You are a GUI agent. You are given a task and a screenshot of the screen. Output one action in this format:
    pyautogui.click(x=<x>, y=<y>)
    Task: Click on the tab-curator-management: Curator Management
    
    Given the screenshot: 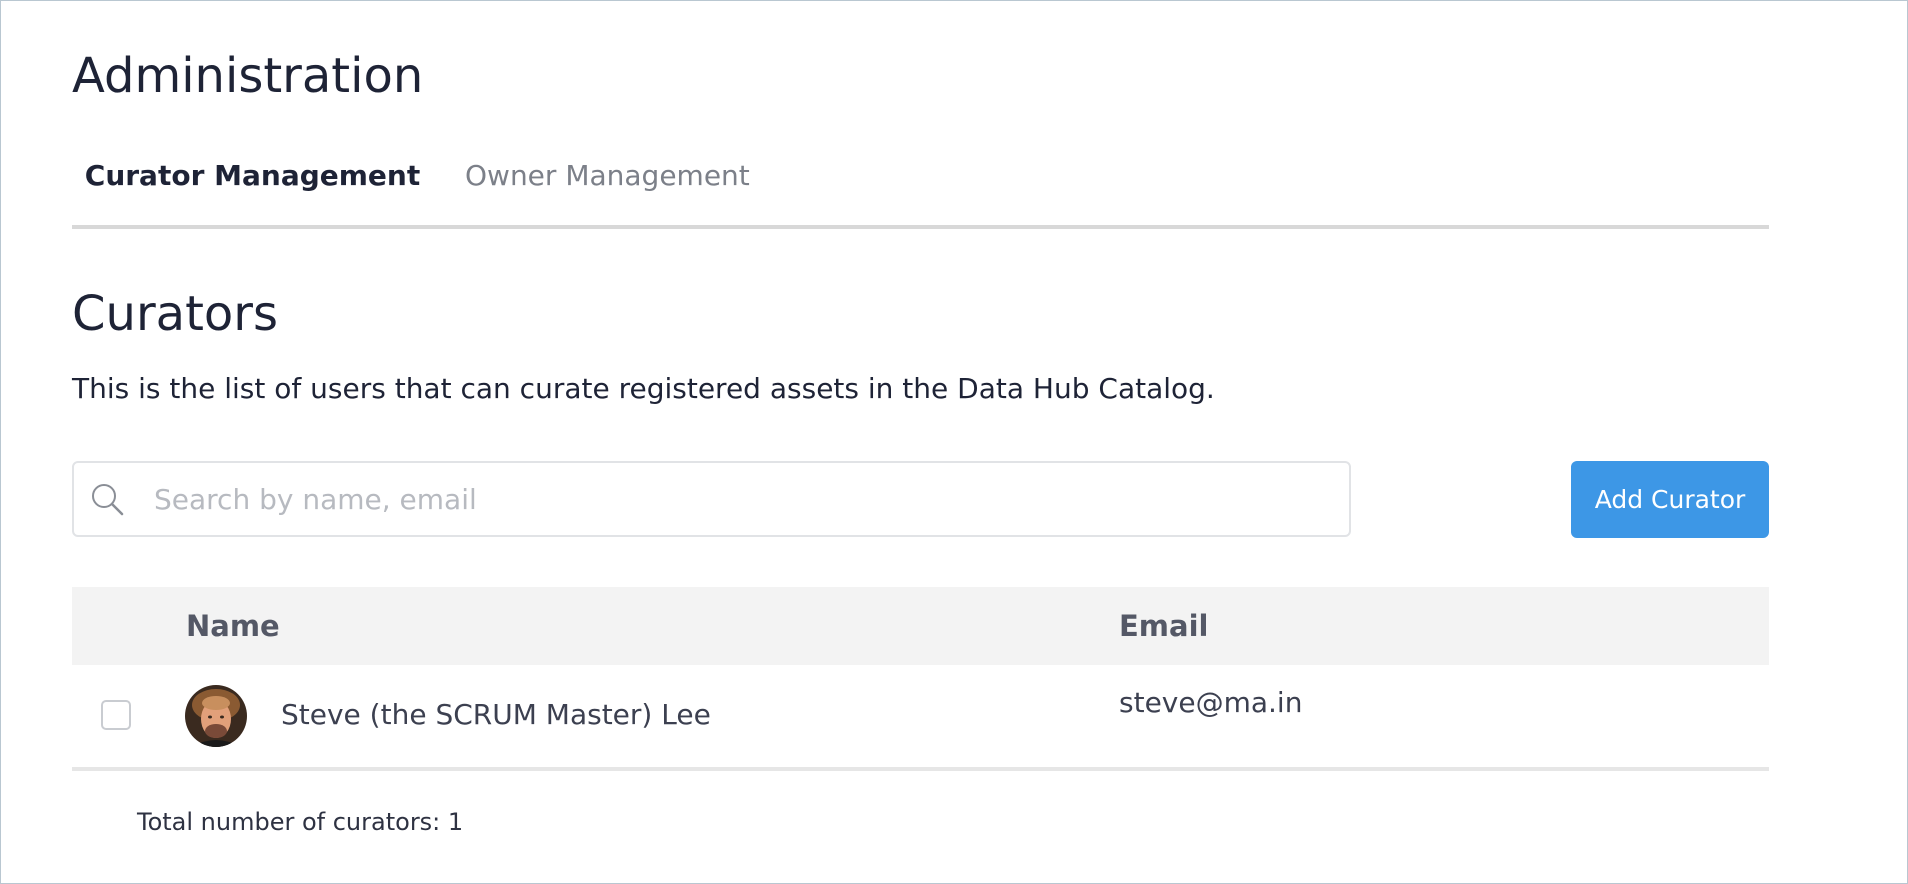 What is the action you would take?
    pyautogui.click(x=252, y=185)
    